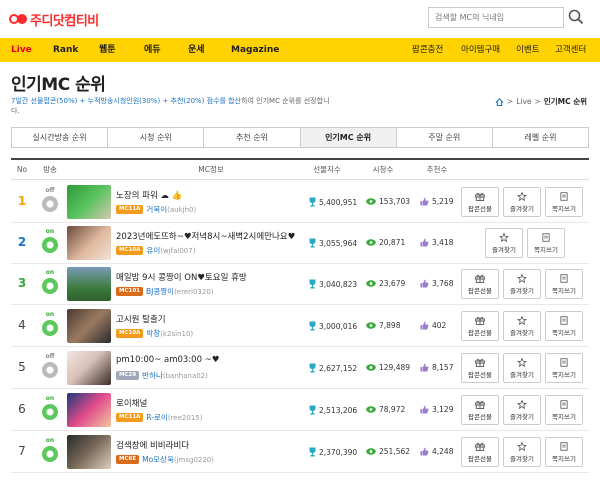 The image size is (600, 484). I want to click on nav-popcorn-charge: 팝콘충전, so click(427, 50).